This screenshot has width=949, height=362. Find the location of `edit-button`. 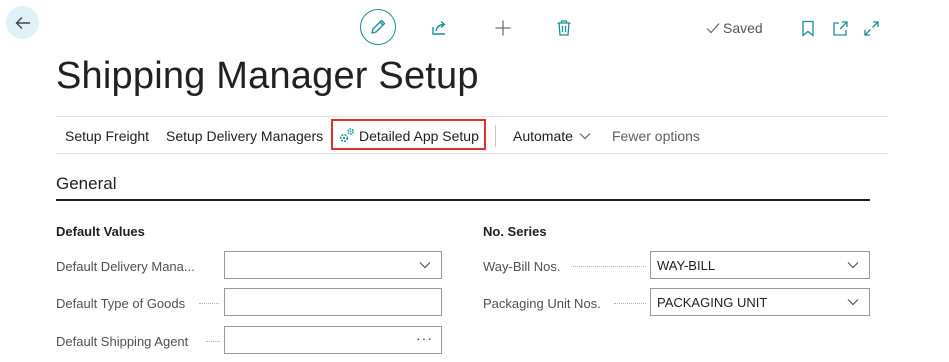

edit-button is located at coordinates (378, 27).